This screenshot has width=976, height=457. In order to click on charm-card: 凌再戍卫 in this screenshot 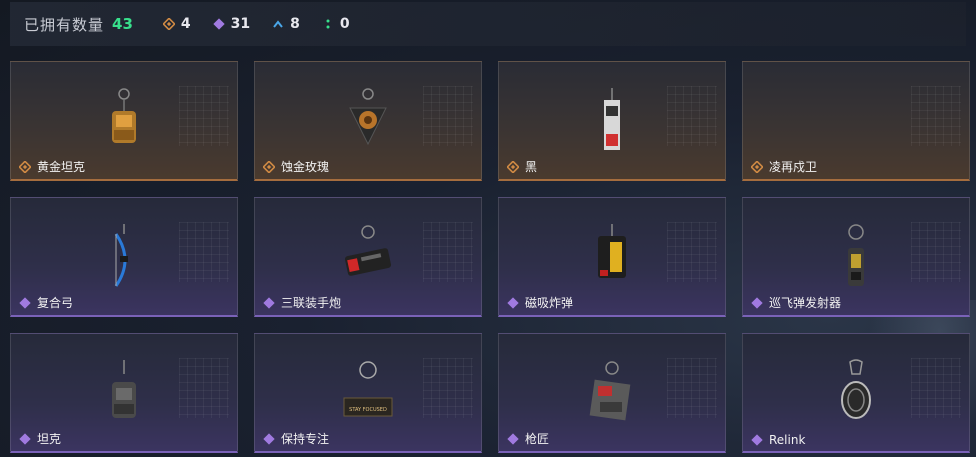, I will do `click(856, 121)`.